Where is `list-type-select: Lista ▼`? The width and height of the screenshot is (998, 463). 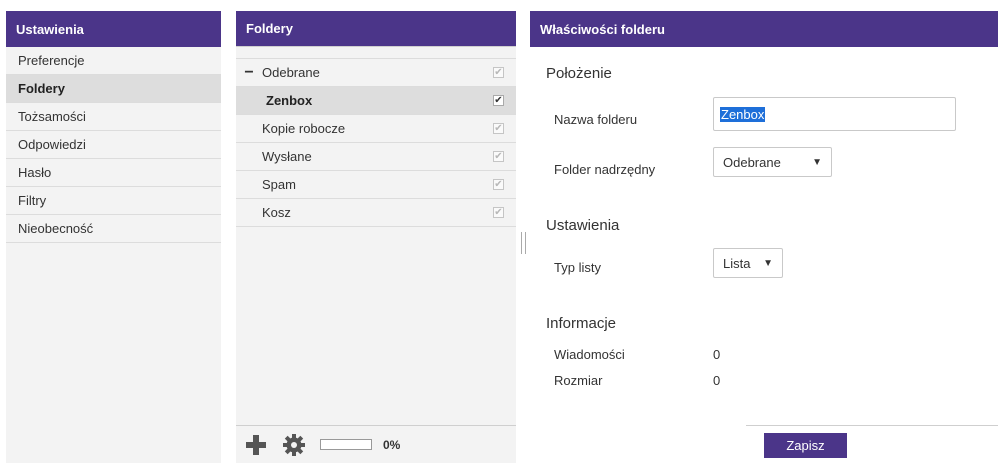
list-type-select: Lista ▼ is located at coordinates (748, 263).